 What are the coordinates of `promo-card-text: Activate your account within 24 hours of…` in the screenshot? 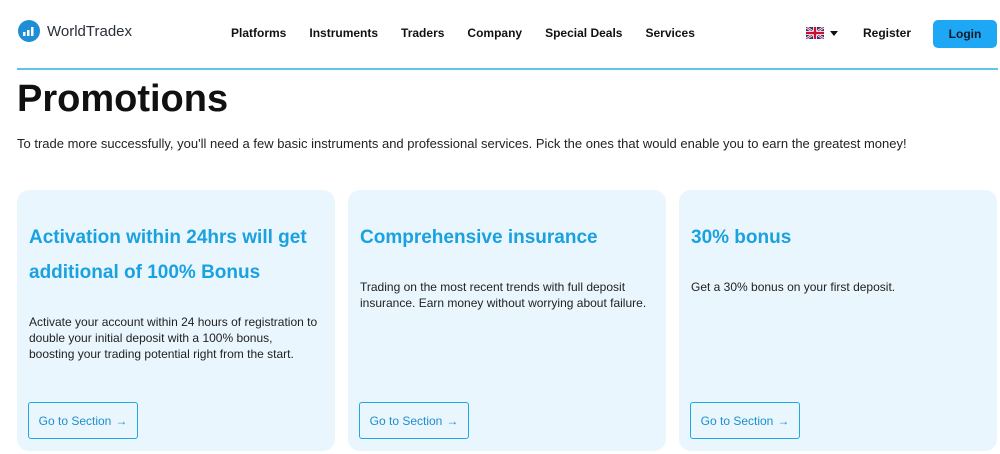 It's located at (173, 338).